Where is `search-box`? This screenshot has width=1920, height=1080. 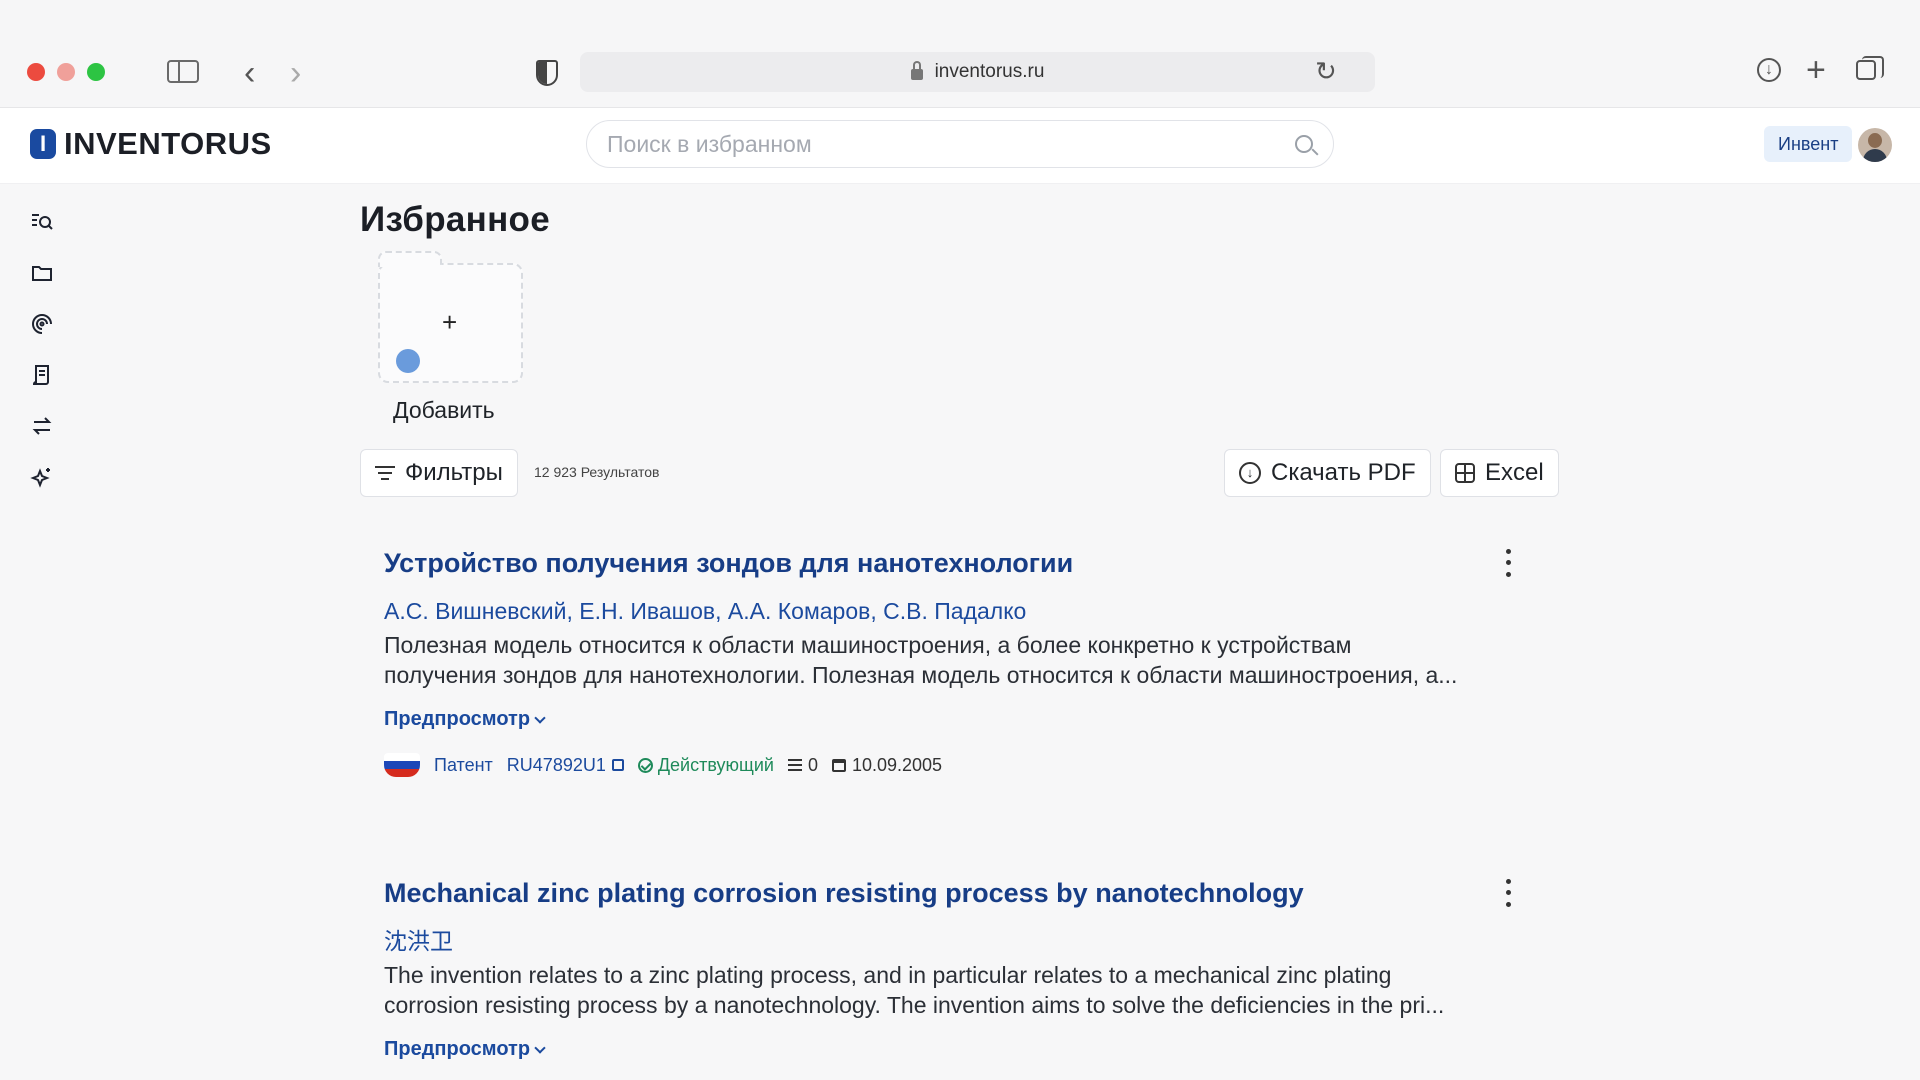 search-box is located at coordinates (960, 144).